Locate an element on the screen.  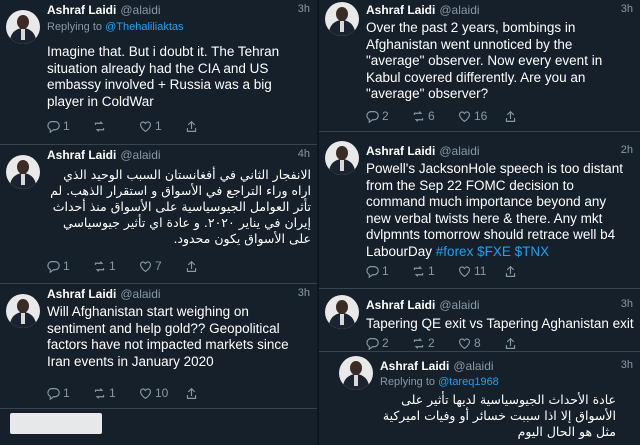
retweet-count: 1 is located at coordinates (112, 393).